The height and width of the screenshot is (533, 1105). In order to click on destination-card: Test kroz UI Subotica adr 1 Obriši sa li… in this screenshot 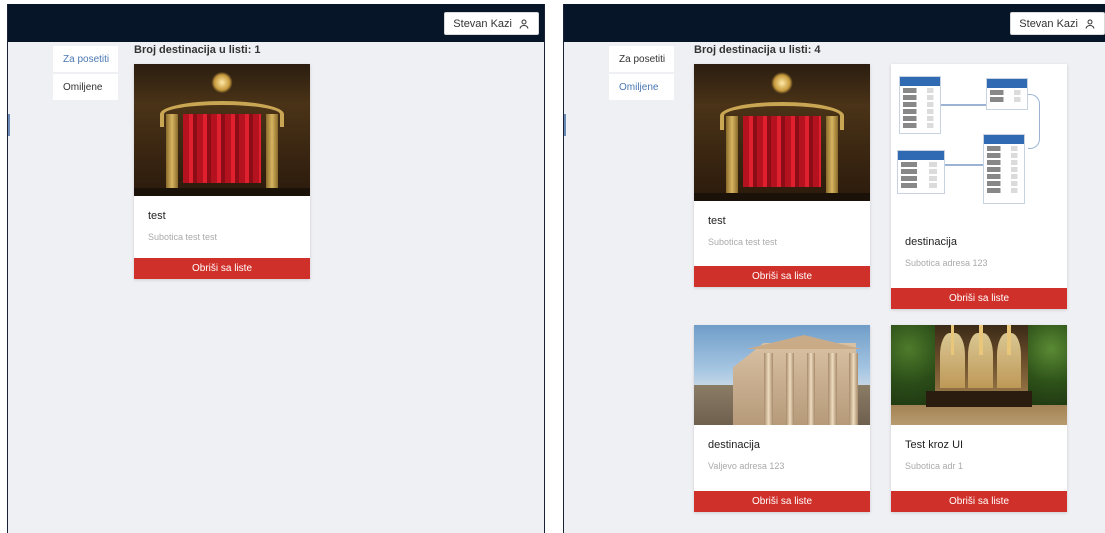, I will do `click(979, 418)`.